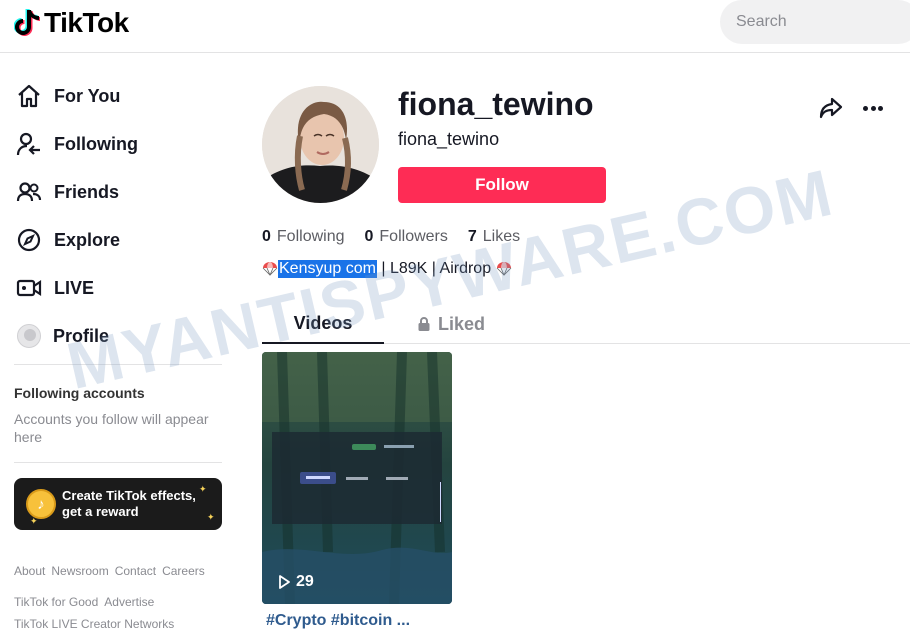  I want to click on nav-following: Following, so click(77, 144).